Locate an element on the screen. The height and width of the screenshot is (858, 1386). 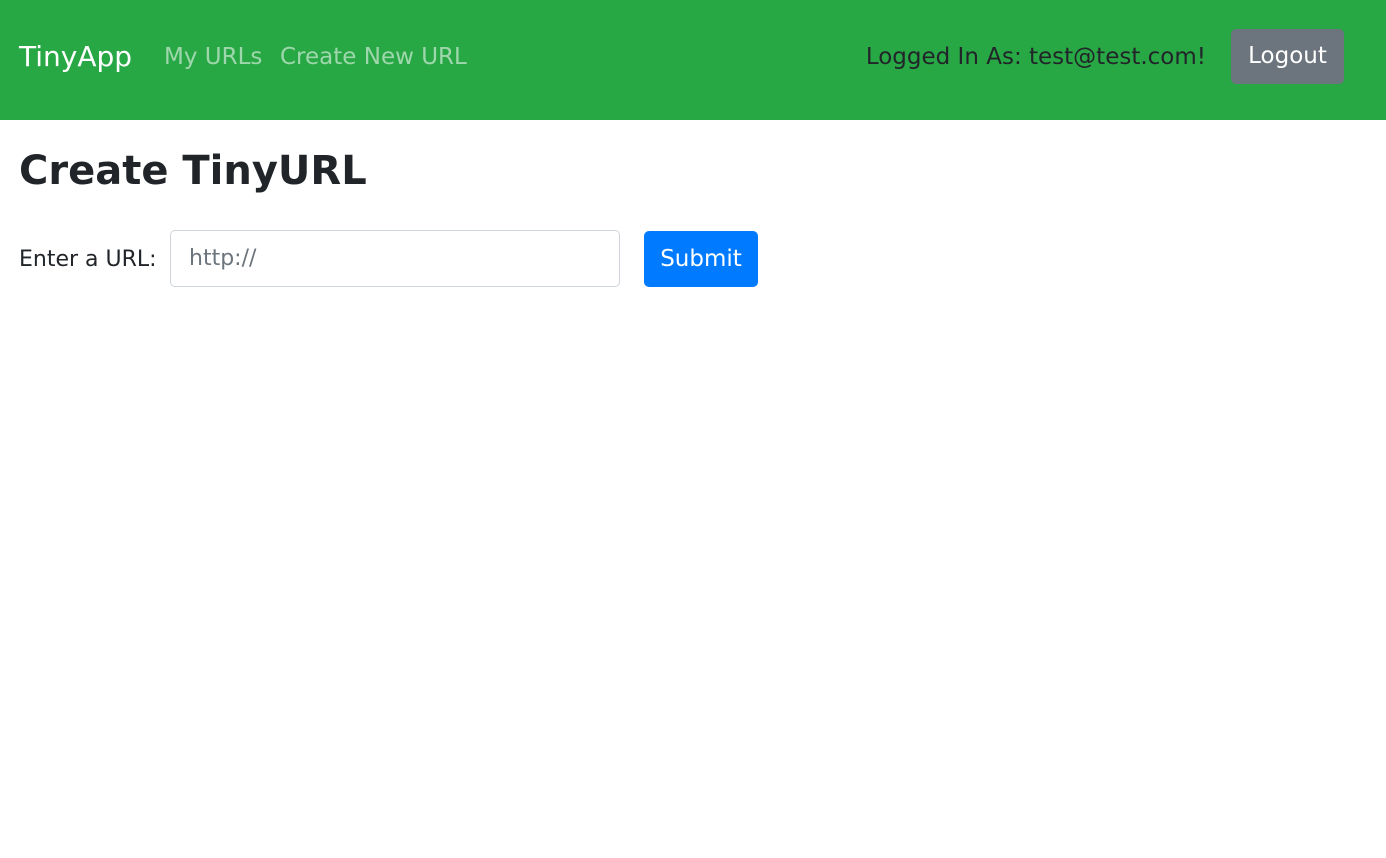
url-input is located at coordinates (395, 258).